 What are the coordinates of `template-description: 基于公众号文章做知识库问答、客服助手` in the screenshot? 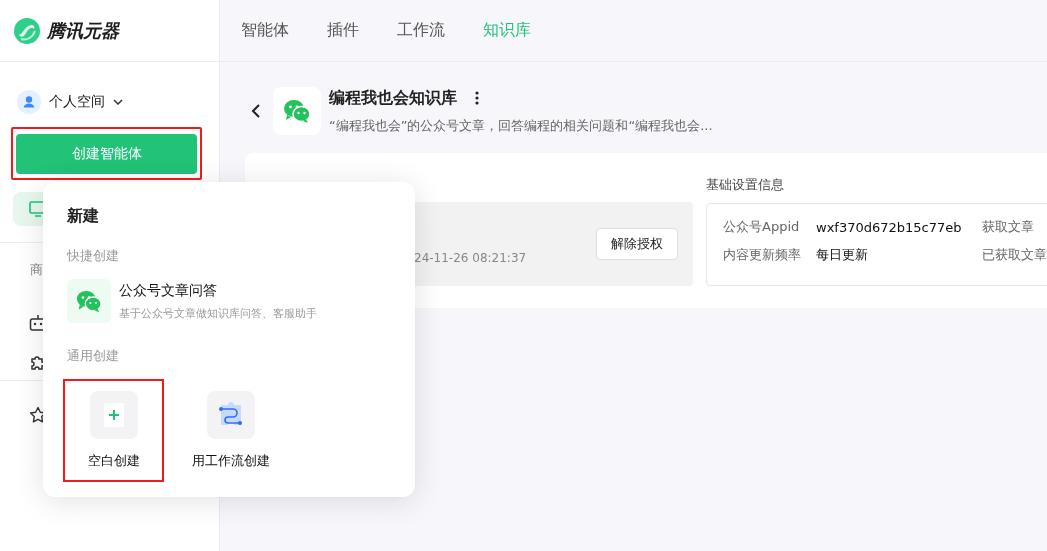 It's located at (218, 313).